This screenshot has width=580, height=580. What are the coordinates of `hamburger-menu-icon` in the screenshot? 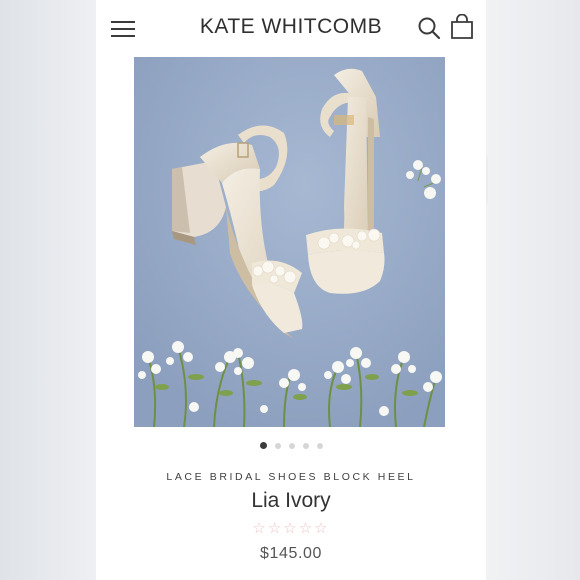 It's located at (123, 28).